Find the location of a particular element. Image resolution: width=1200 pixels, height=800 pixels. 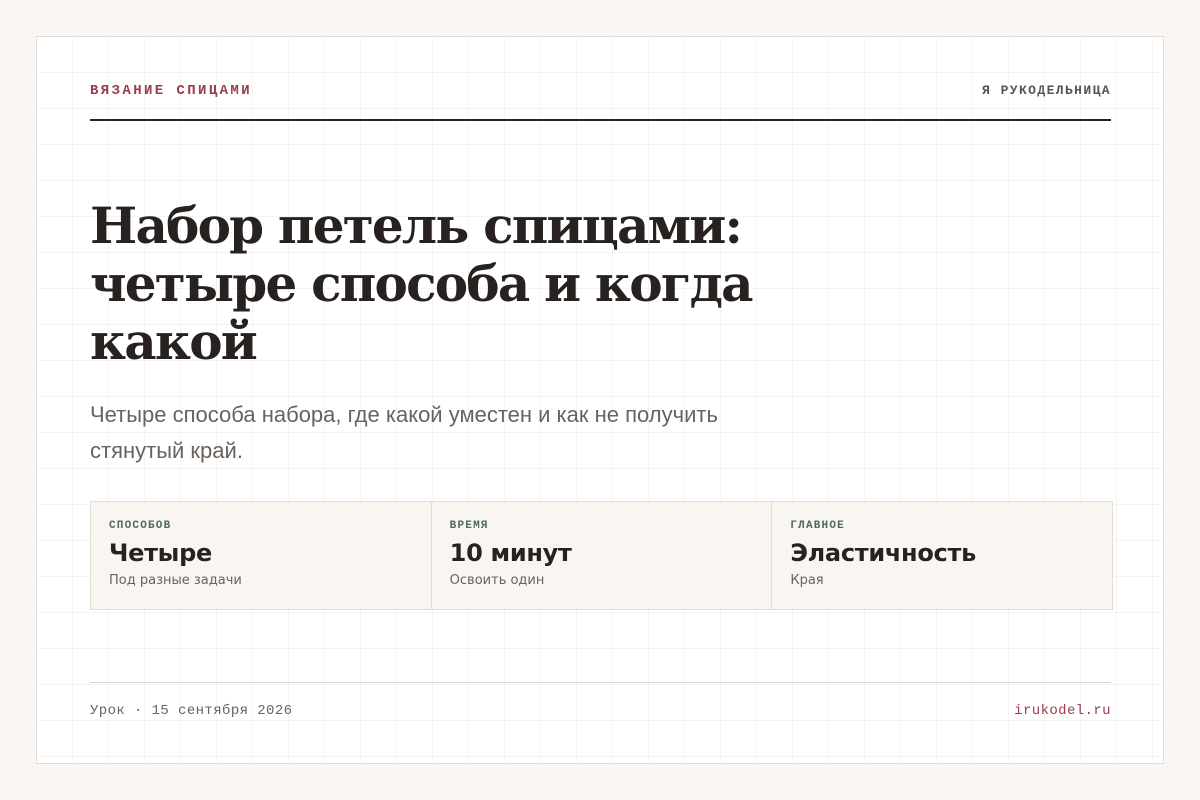

stat-methods: СПОСОБОВ Четыре Под разные задачи is located at coordinates (261, 555).